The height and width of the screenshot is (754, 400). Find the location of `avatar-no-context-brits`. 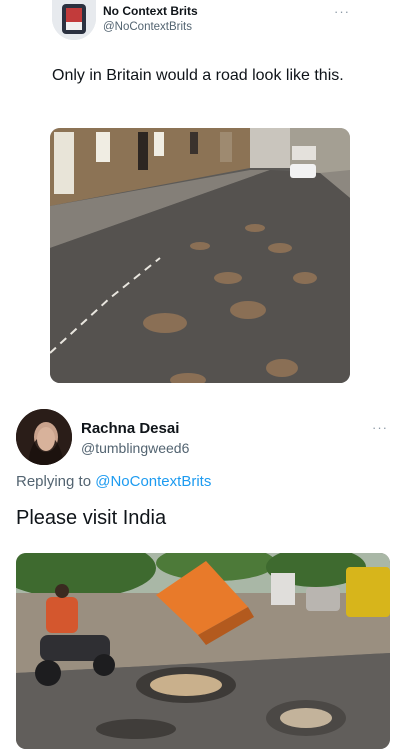

avatar-no-context-brits is located at coordinates (74, 20).